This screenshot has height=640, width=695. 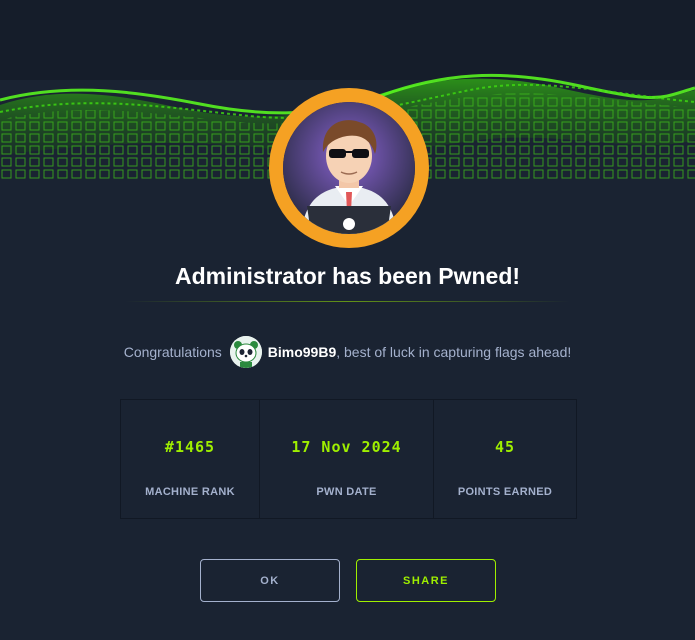 I want to click on stat-points-earned: 45 POINTS EARNED, so click(x=505, y=459).